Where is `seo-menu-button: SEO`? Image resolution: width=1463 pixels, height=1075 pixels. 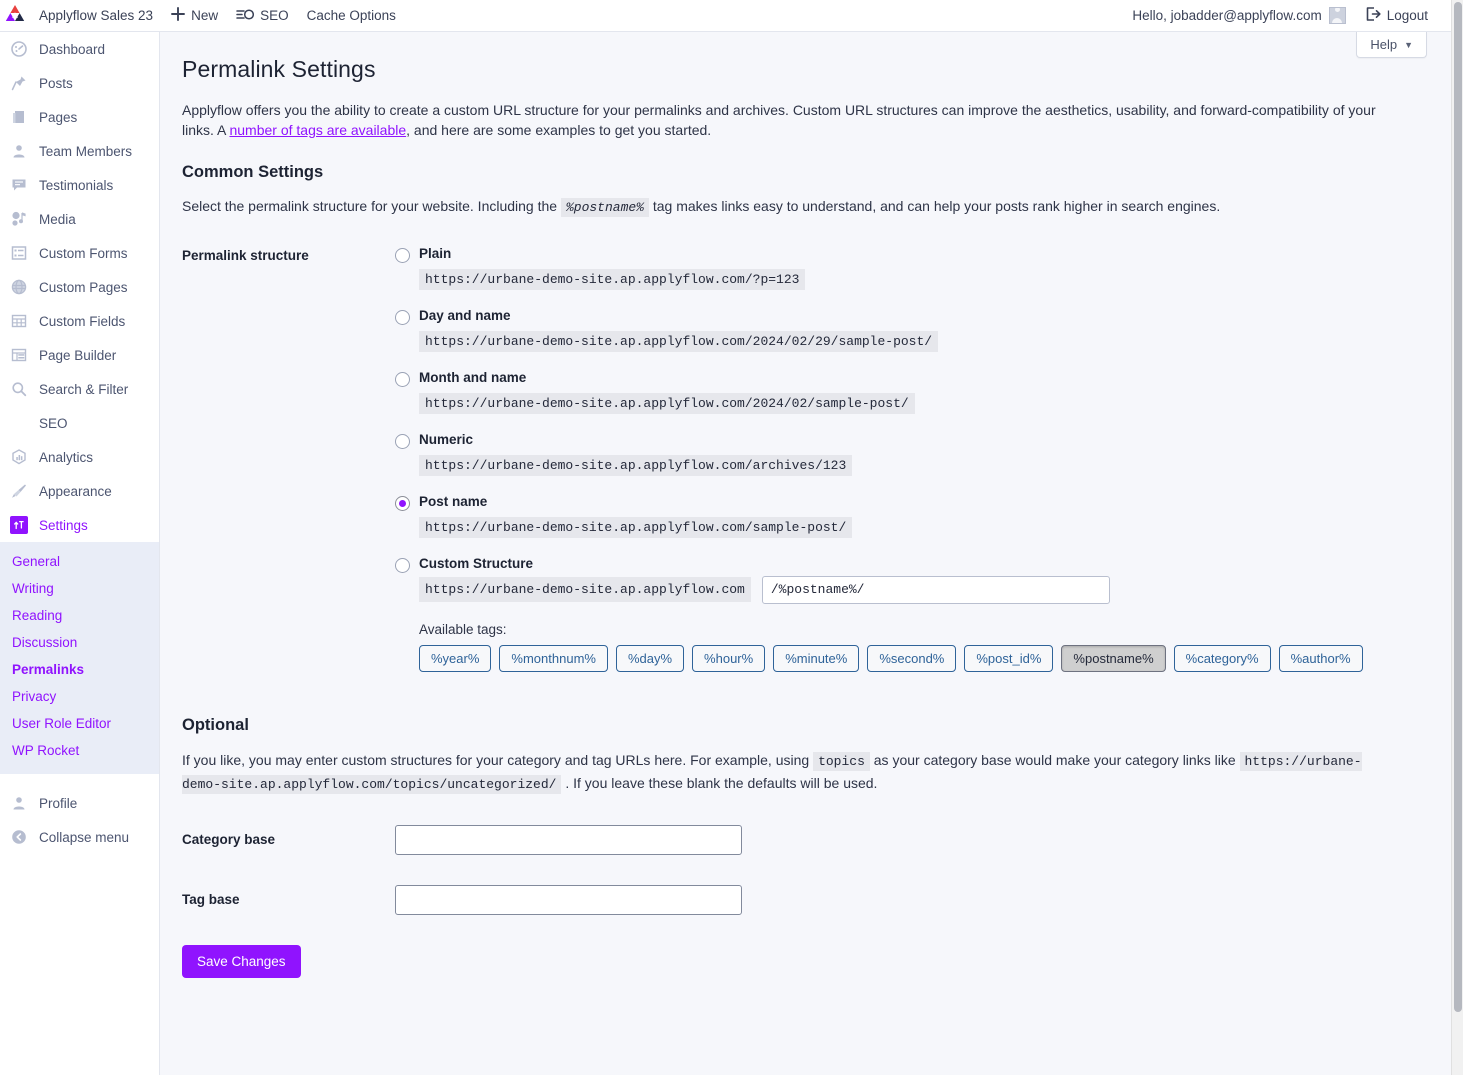
seo-menu-button: SEO is located at coordinates (262, 16).